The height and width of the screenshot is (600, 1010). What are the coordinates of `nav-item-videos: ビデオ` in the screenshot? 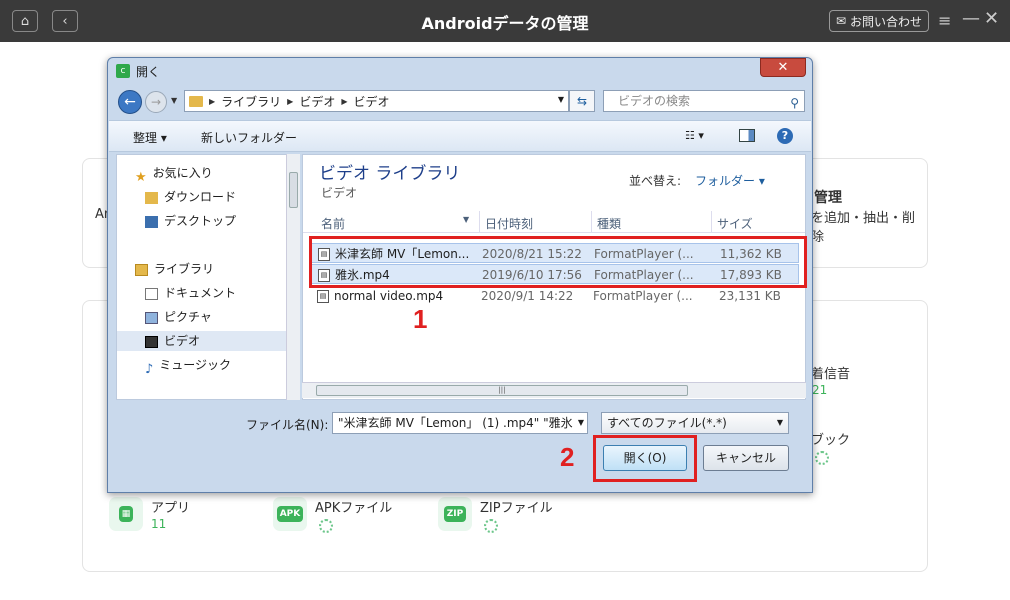 It's located at (202, 341).